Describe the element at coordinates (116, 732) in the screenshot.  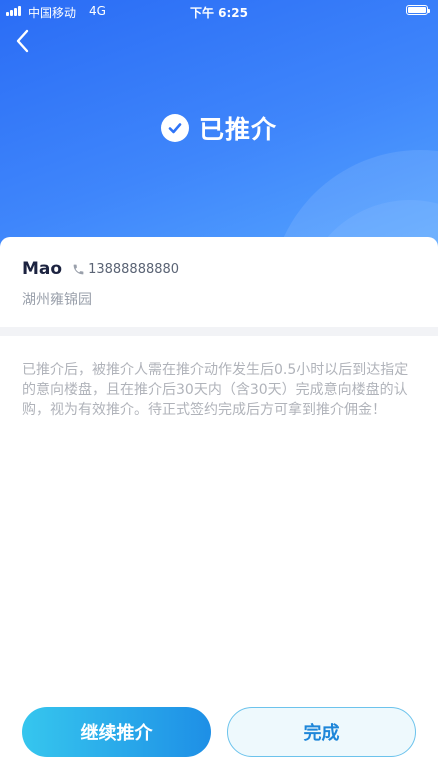
I see `continue-referral-button: 继续推介` at that location.